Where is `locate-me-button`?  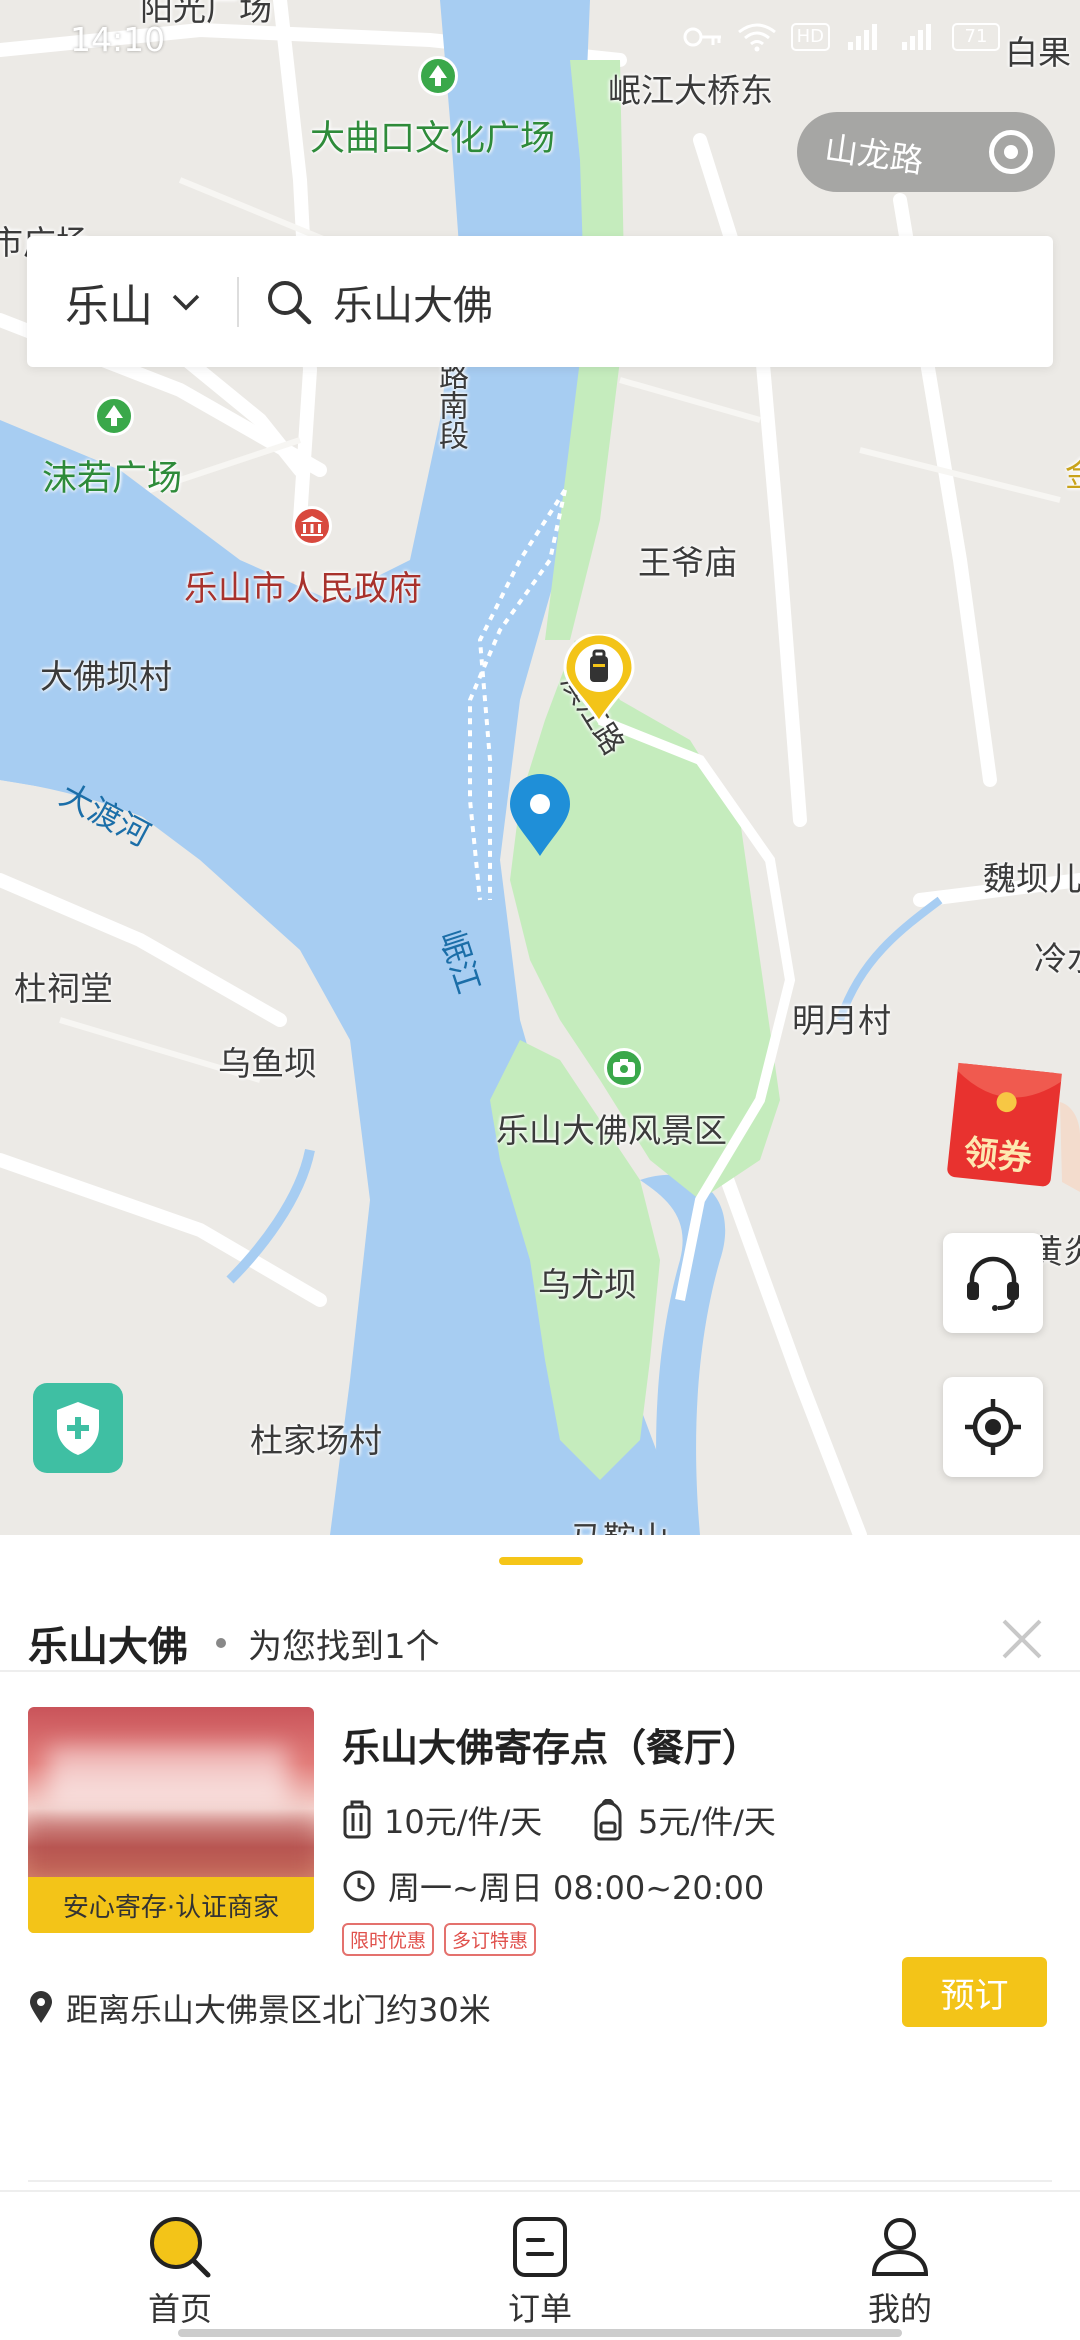 locate-me-button is located at coordinates (993, 1427).